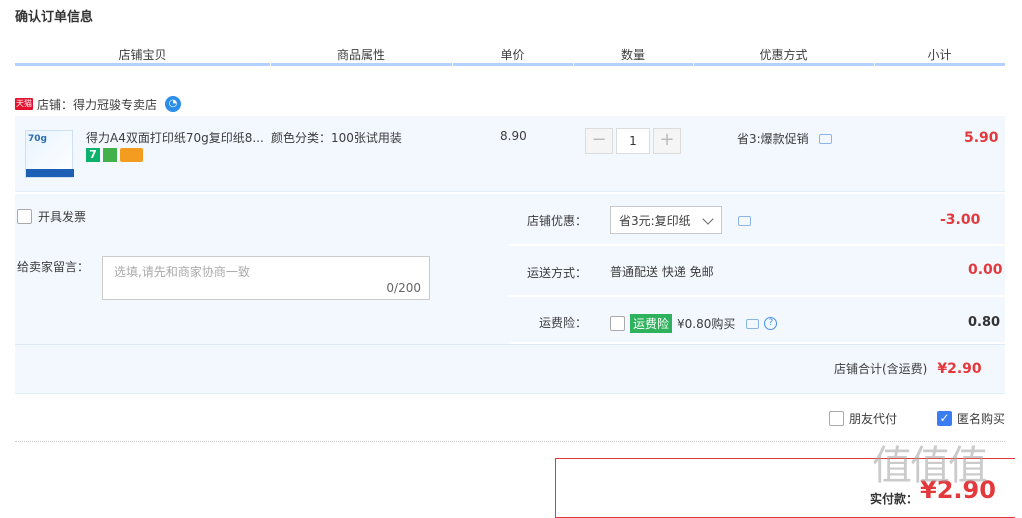 This screenshot has width=1022, height=518. What do you see at coordinates (513, 136) in the screenshot?
I see `unit-price: 8.90` at bounding box center [513, 136].